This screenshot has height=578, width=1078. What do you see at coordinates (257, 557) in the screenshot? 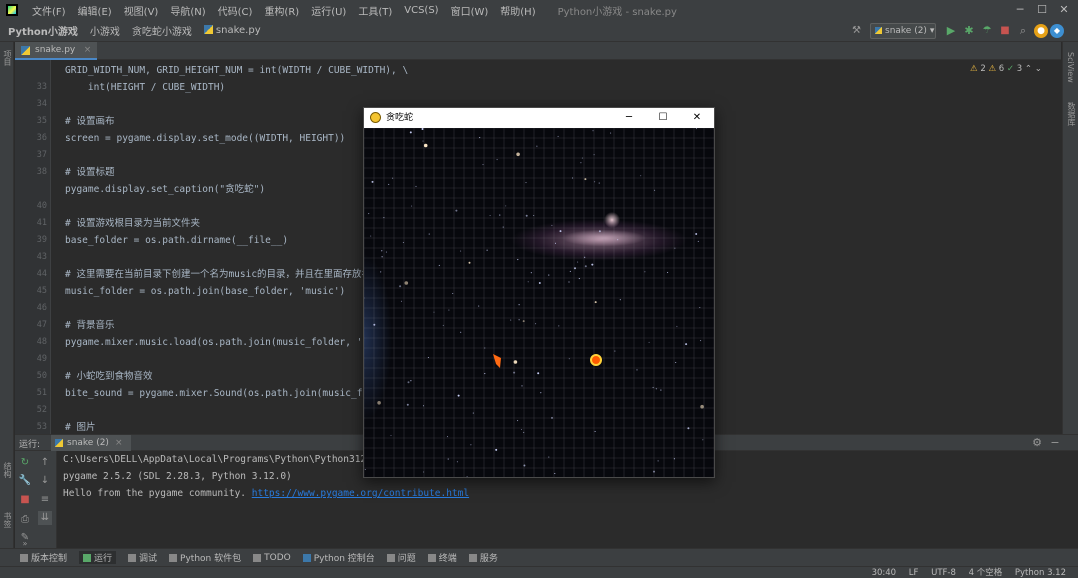
I see `list-icon` at bounding box center [257, 557].